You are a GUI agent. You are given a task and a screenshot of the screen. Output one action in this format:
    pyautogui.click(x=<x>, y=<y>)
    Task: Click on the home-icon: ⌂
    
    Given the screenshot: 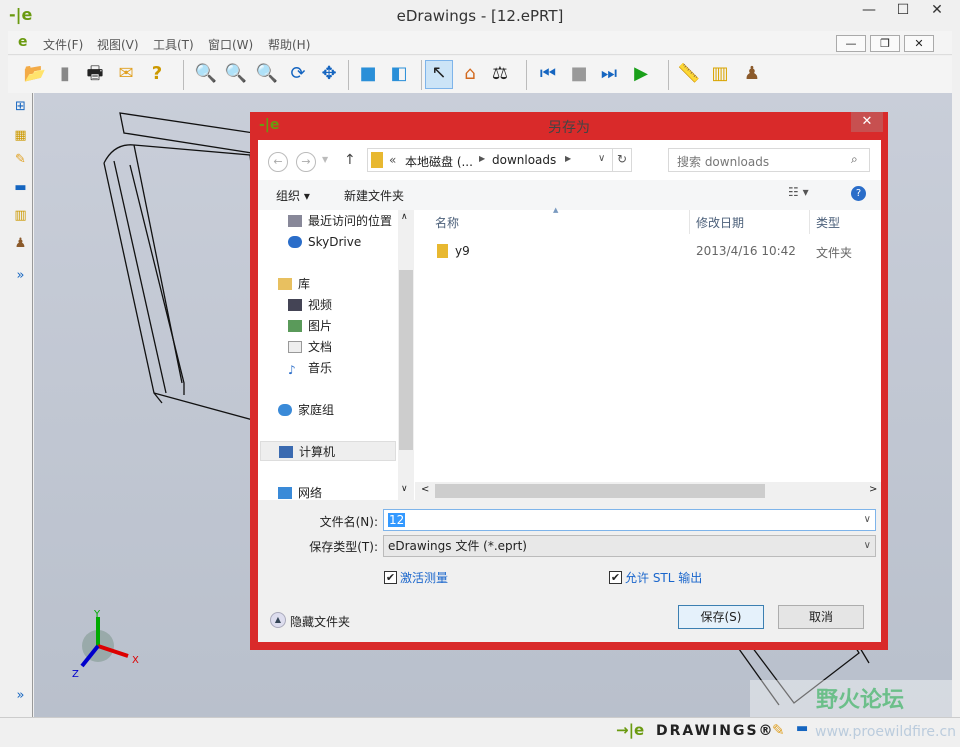 What is the action you would take?
    pyautogui.click(x=470, y=74)
    